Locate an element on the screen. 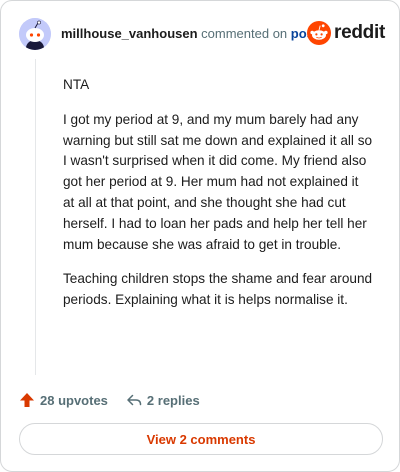 This screenshot has height=472, width=400. reply-button: 2 replies is located at coordinates (163, 400).